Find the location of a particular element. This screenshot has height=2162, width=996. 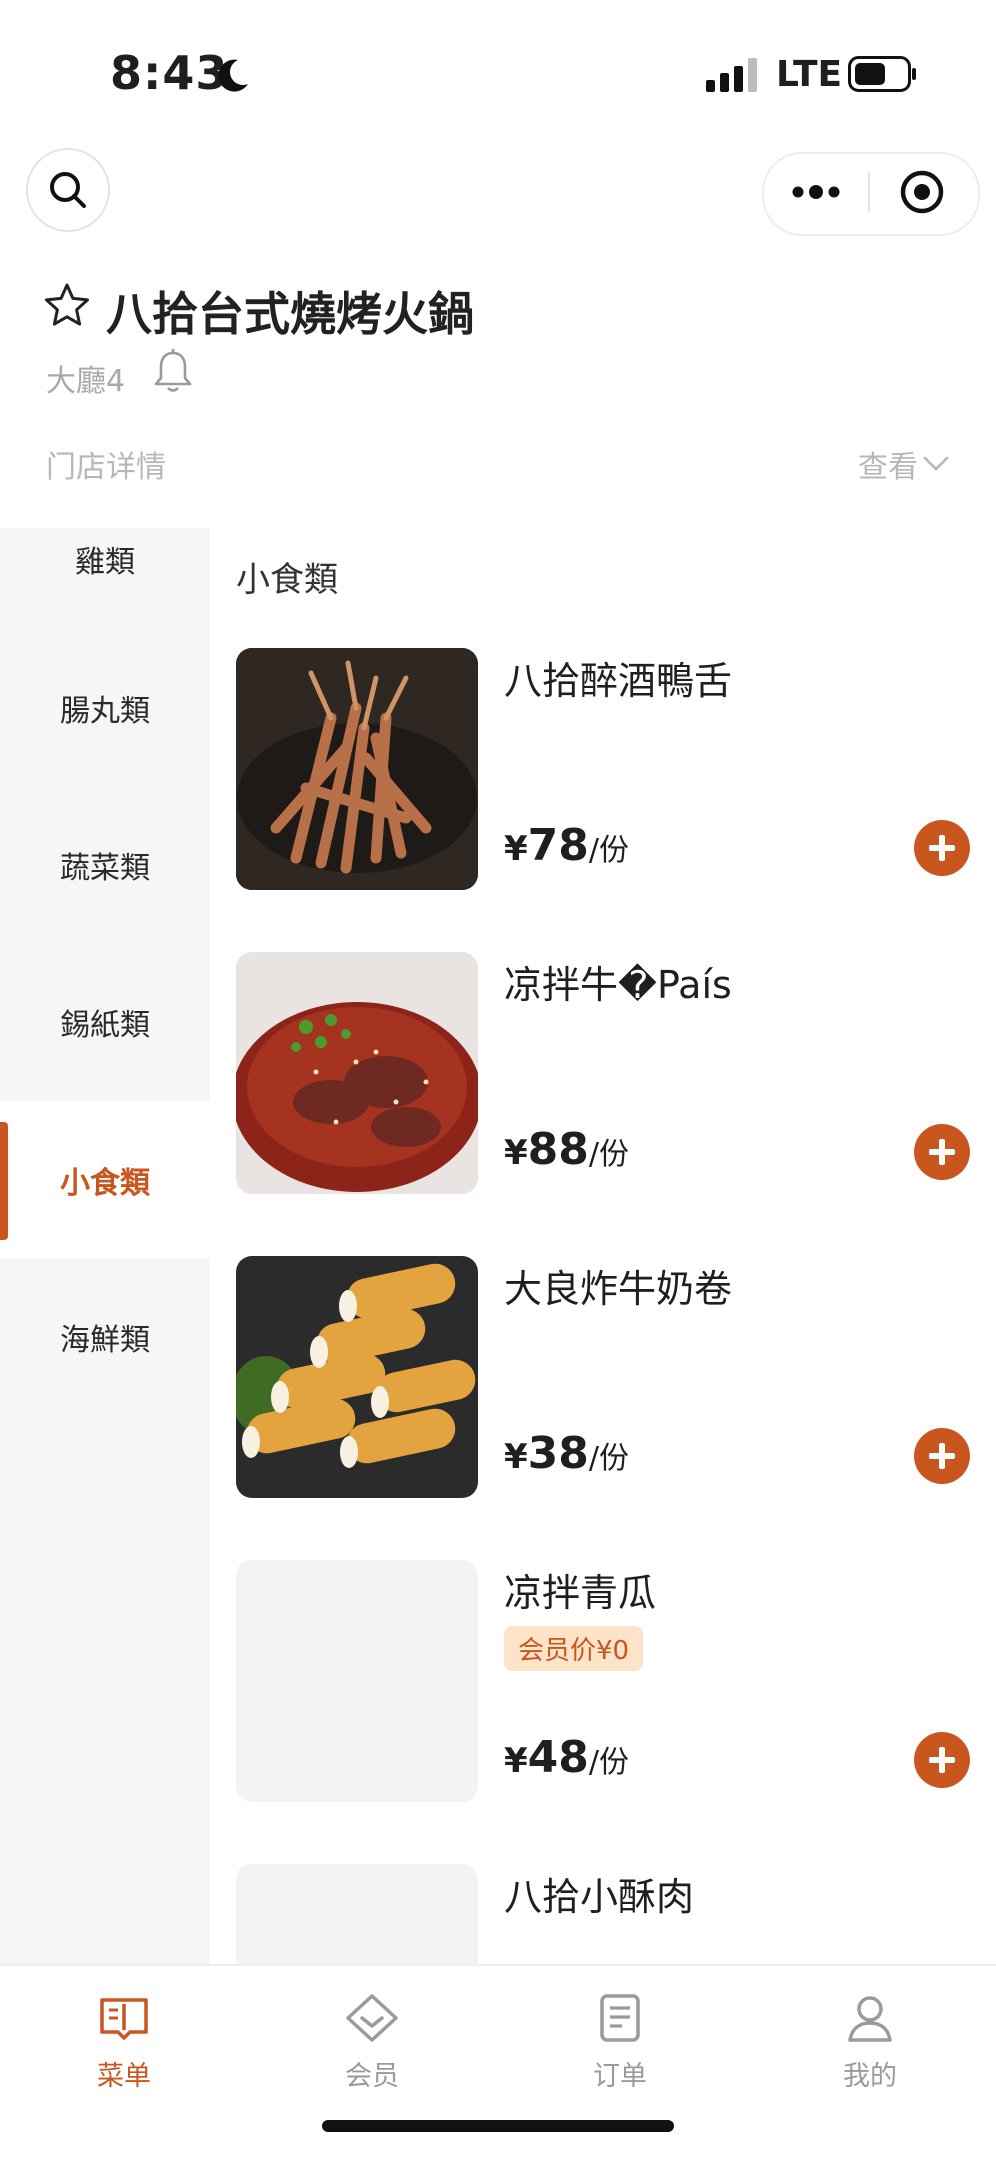

close-button is located at coordinates (922, 192).